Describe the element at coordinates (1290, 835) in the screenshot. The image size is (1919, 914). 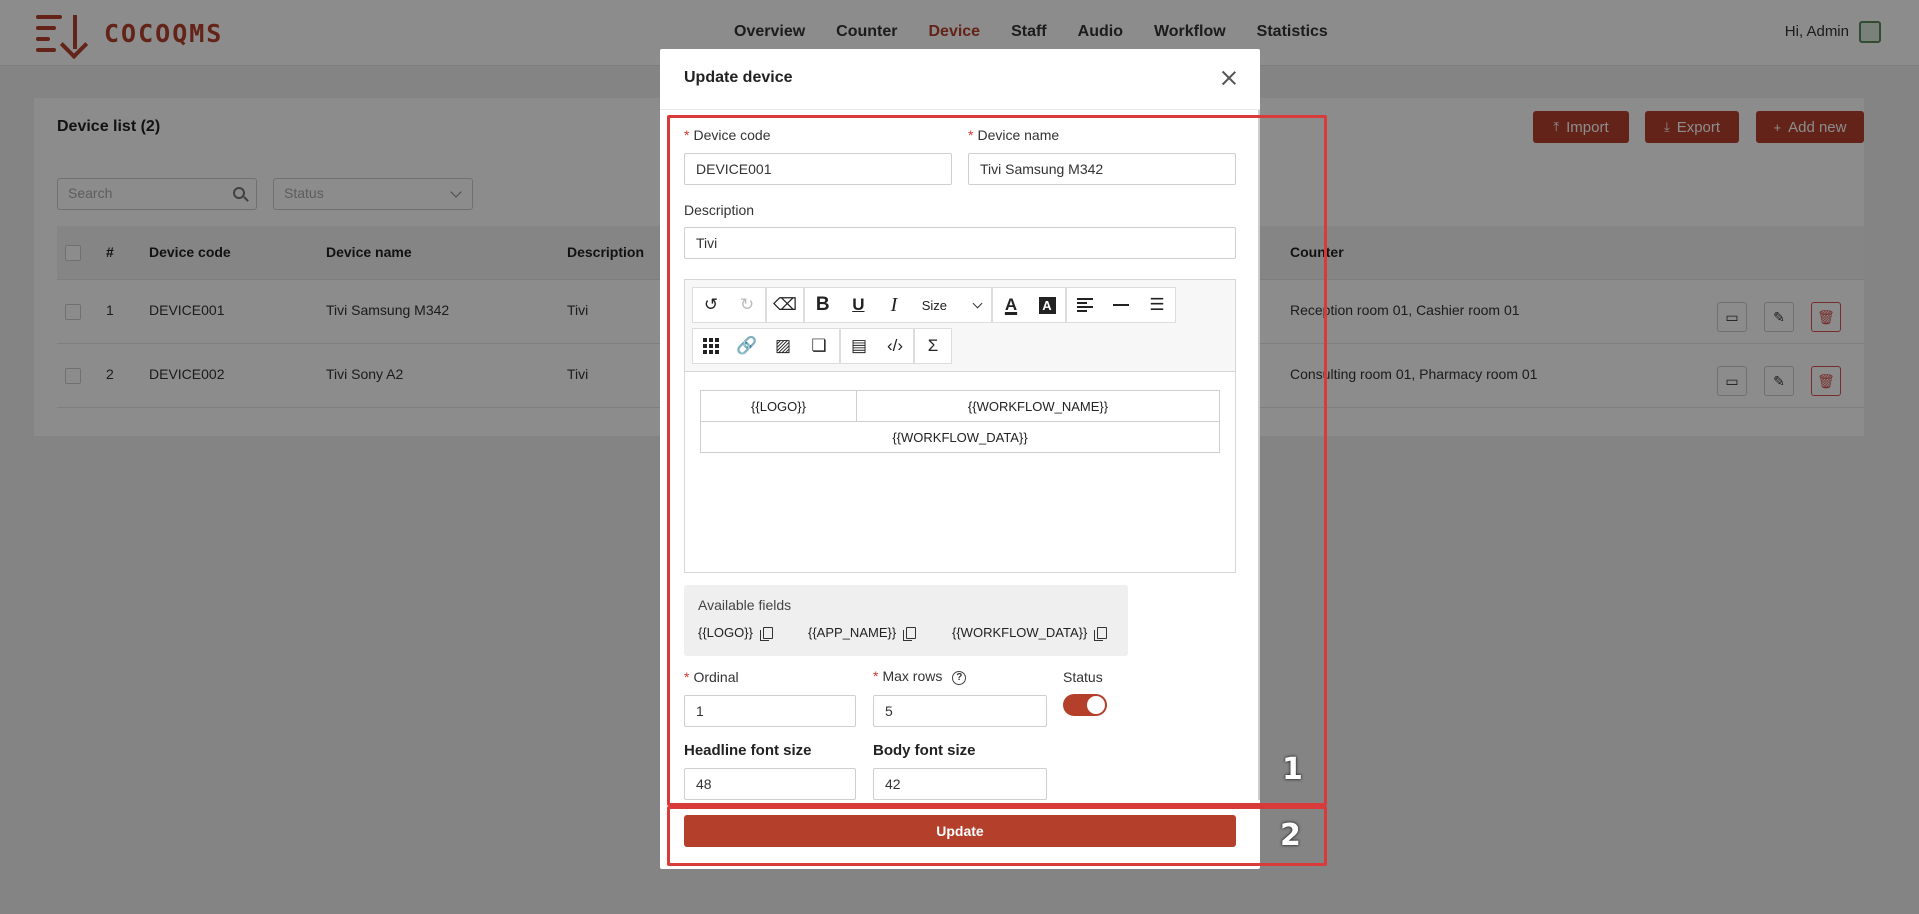
I see `annotation-label-2: 2` at that location.